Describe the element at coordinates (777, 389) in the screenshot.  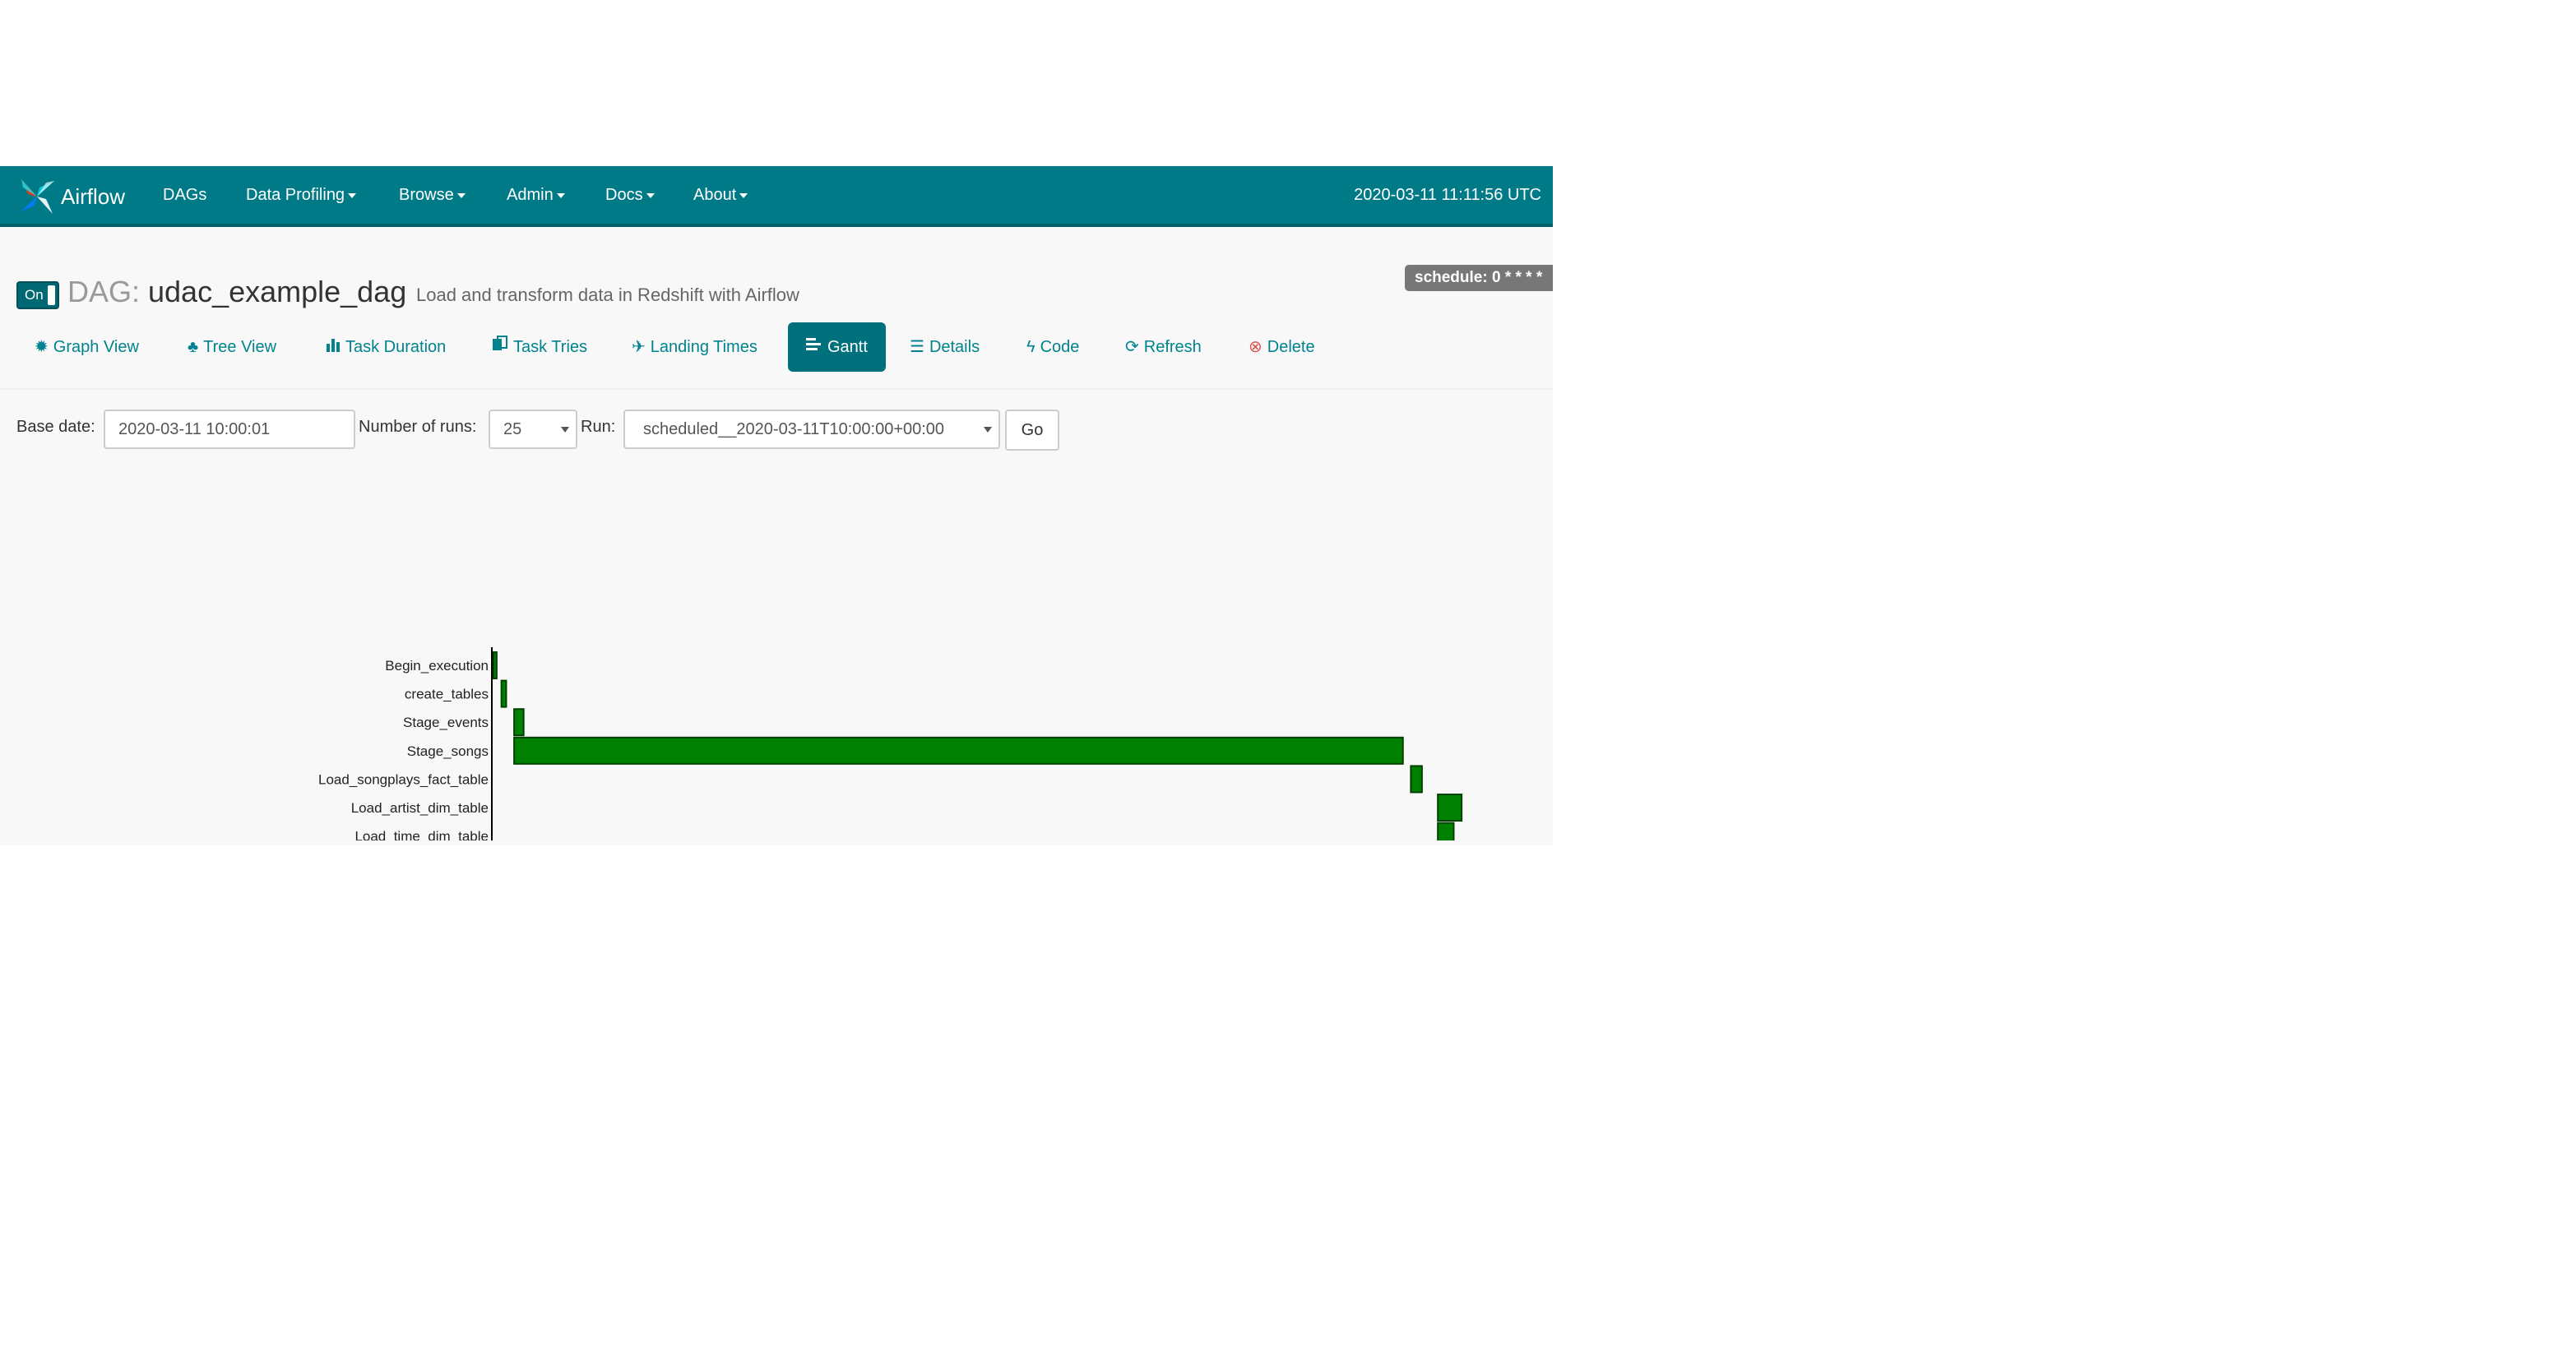
I see `tabs-divider` at that location.